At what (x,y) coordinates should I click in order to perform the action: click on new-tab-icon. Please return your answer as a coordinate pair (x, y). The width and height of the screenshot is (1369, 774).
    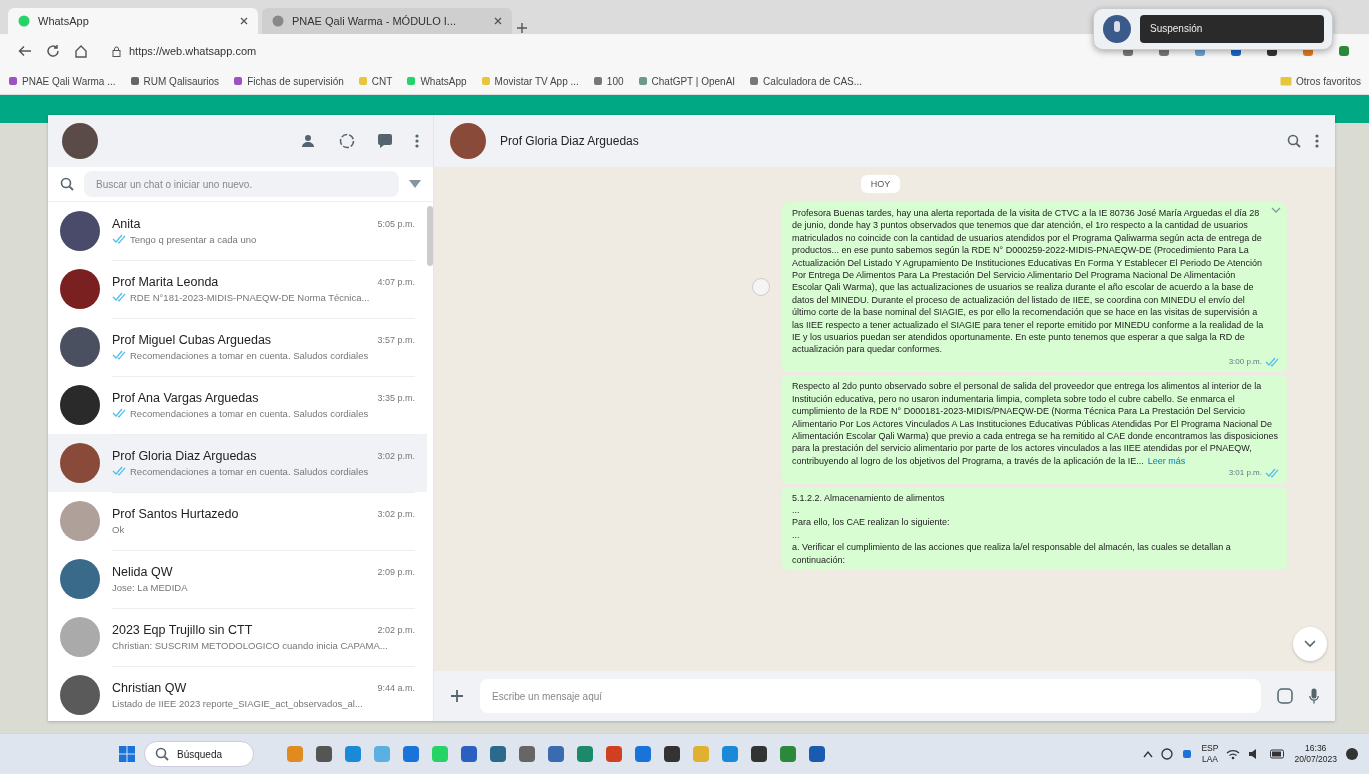
    Looking at the image, I should click on (522, 28).